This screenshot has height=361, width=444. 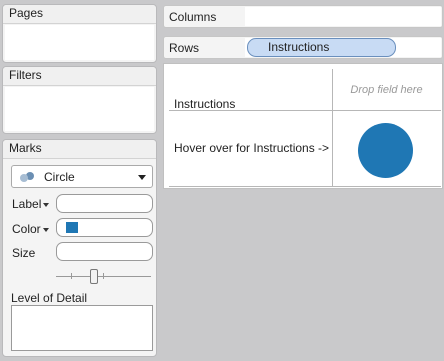 What do you see at coordinates (82, 176) in the screenshot?
I see `mark-type-dropdown: Circle` at bounding box center [82, 176].